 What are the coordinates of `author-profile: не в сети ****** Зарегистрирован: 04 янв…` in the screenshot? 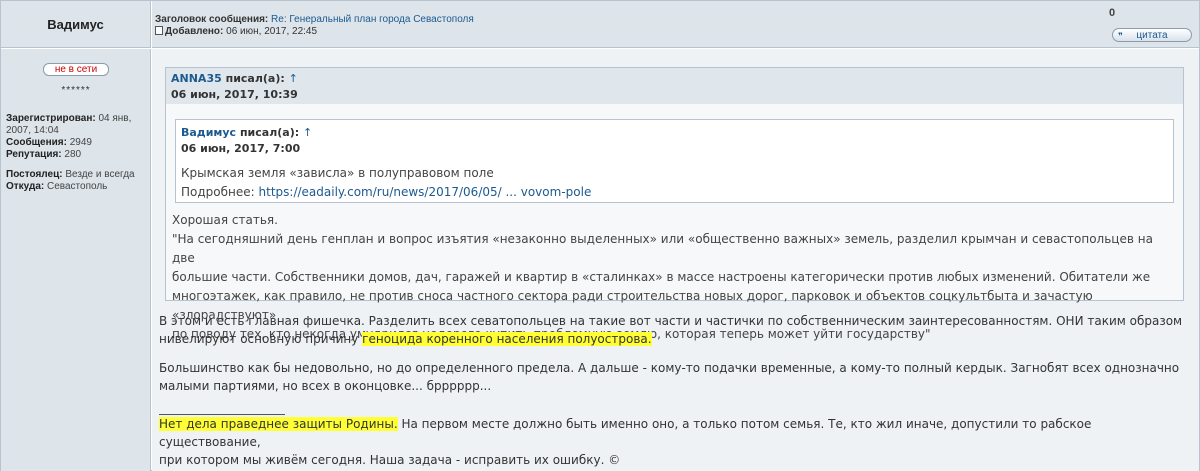 It's located at (76, 260).